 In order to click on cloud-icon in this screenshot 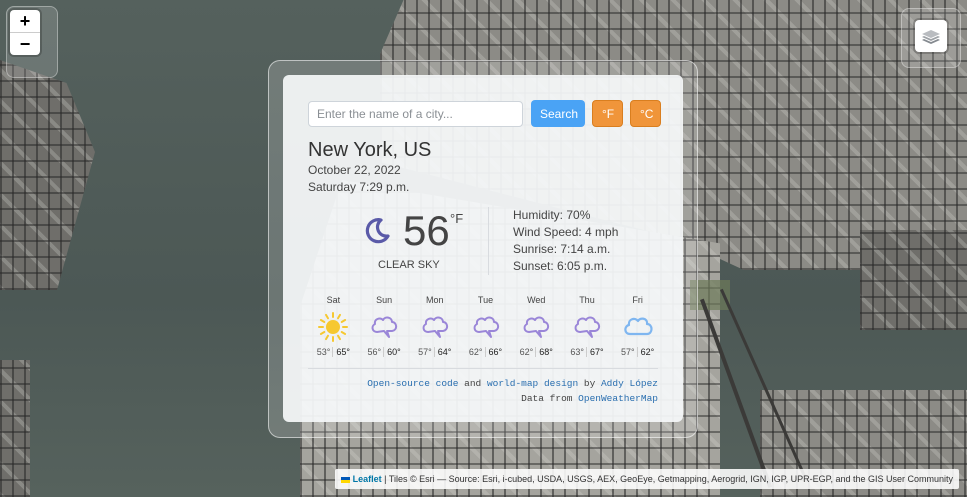, I will do `click(637, 327)`.